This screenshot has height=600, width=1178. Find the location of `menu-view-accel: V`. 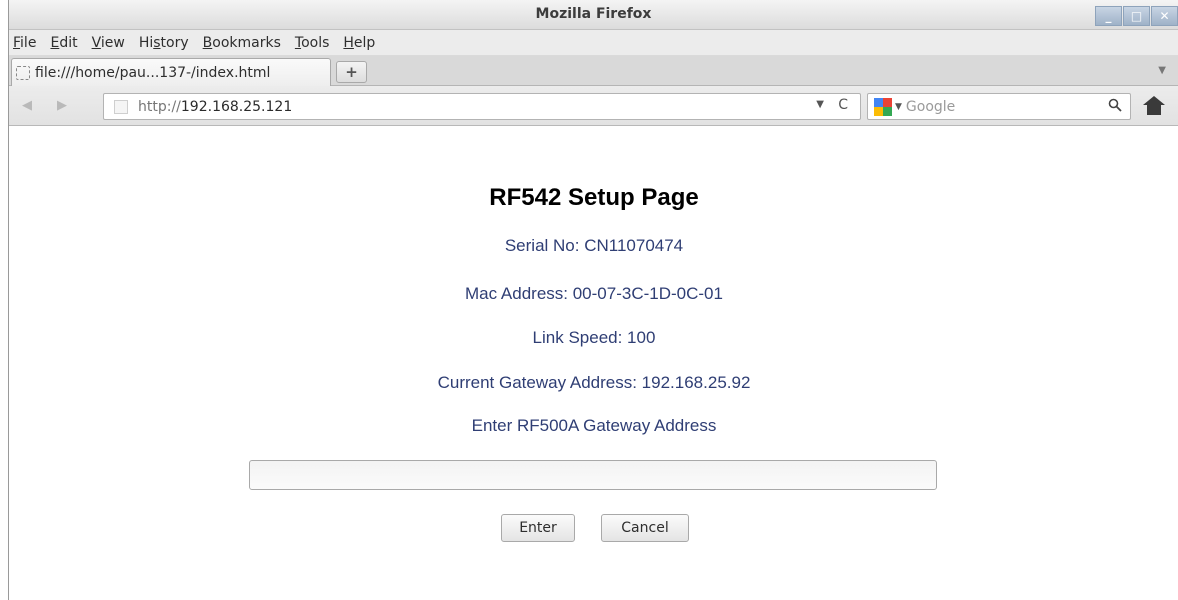

menu-view-accel: V is located at coordinates (96, 42).